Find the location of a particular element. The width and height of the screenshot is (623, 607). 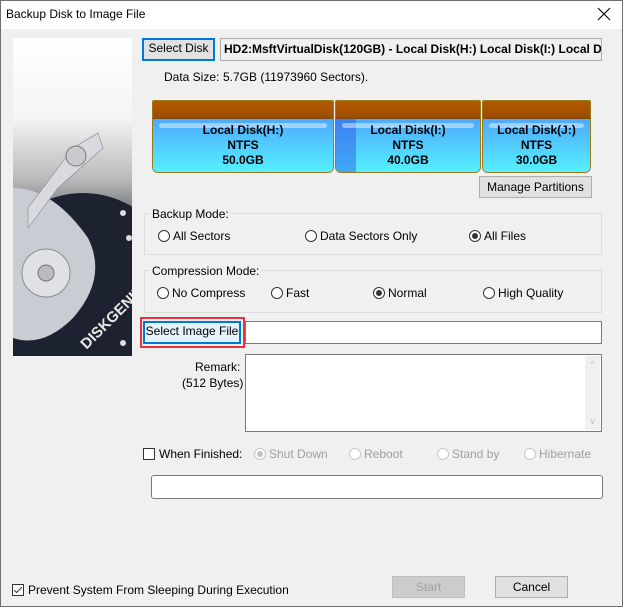

partition-info: Local Disk(H:) NTFS 50.0GB is located at coordinates (243, 145).